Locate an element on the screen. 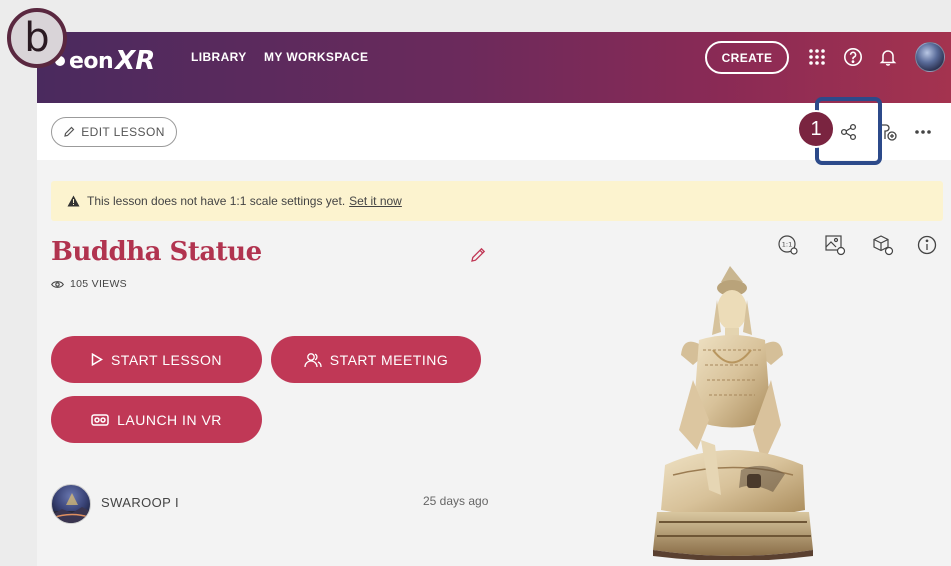 The height and width of the screenshot is (566, 951). vr-headset-icon is located at coordinates (100, 419).